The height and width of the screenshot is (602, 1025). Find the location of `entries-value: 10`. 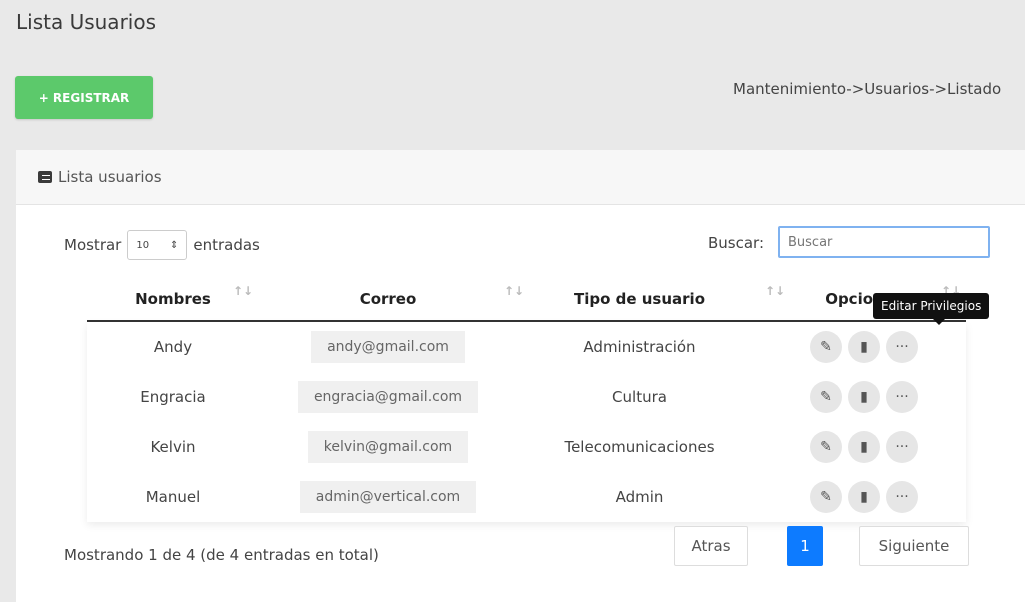

entries-value: 10 is located at coordinates (143, 245).